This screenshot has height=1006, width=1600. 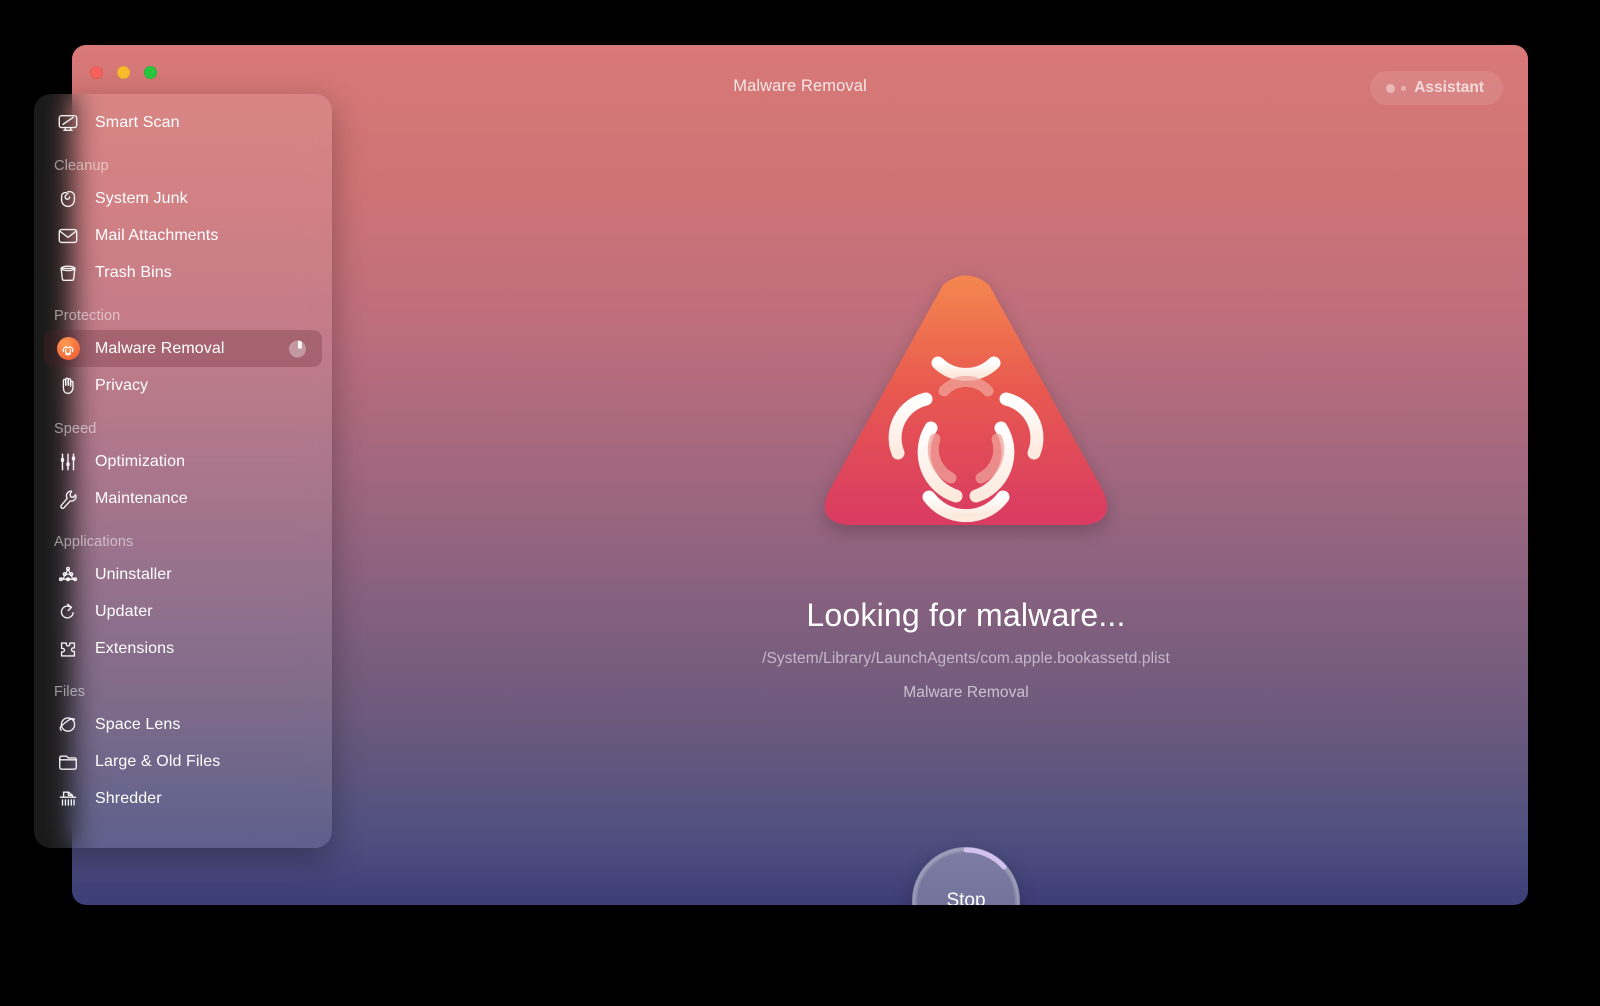 What do you see at coordinates (68, 123) in the screenshot?
I see `monitor-scan-icon` at bounding box center [68, 123].